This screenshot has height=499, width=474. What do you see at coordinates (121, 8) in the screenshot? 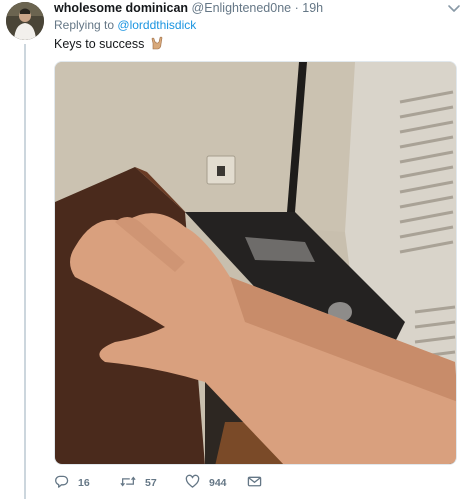
I see `display-name: wholesome dominican` at bounding box center [121, 8].